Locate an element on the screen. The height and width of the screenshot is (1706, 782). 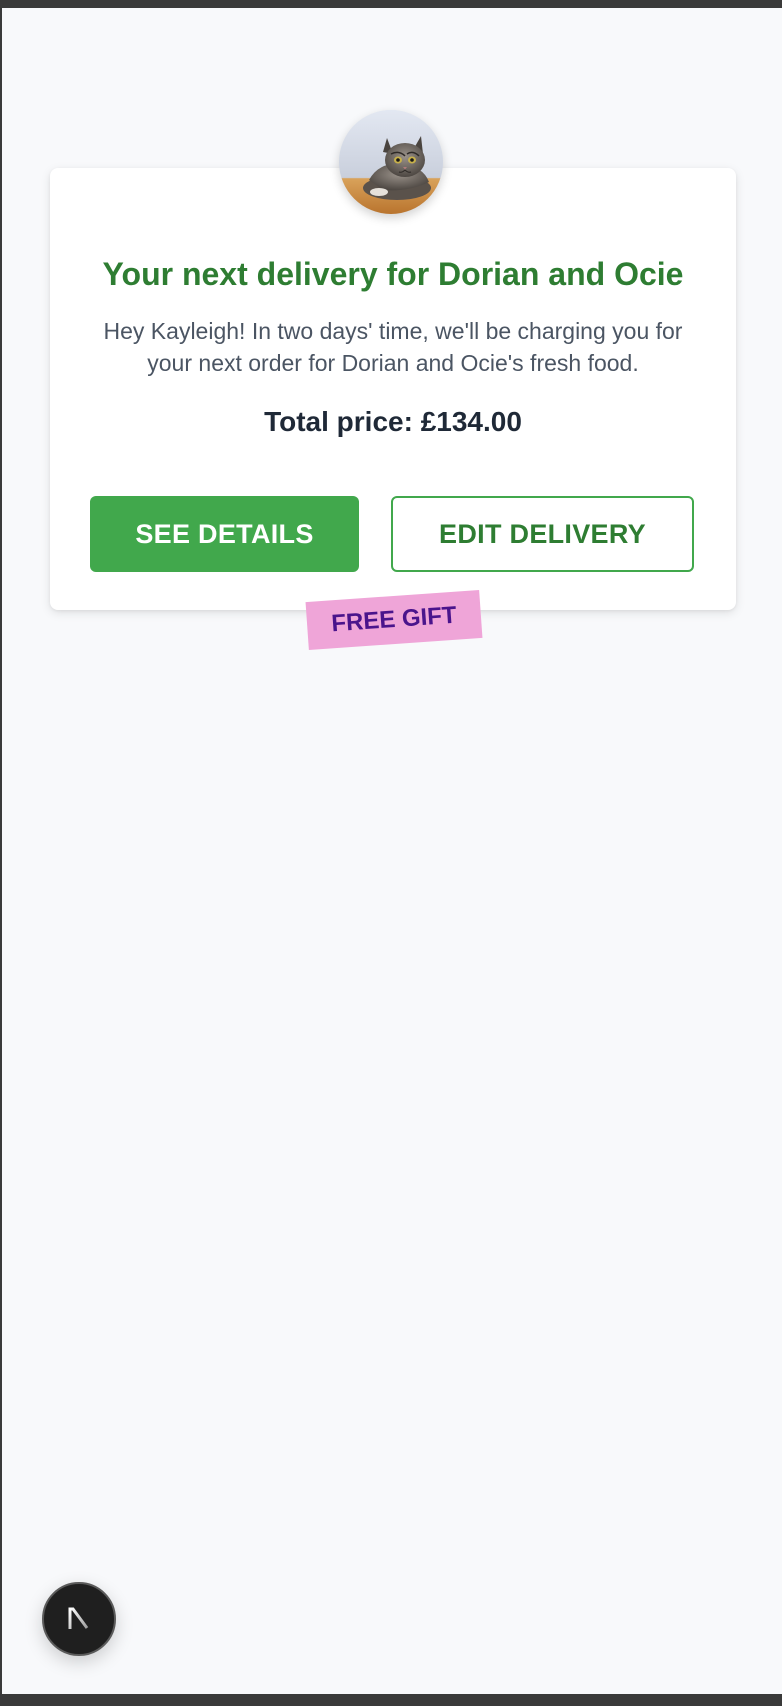
cat-avatar-image is located at coordinates (391, 162).